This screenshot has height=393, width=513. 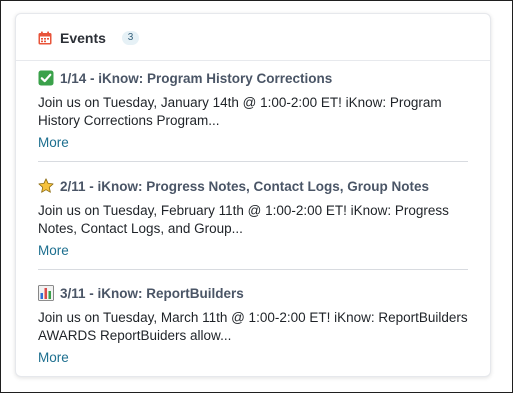 I want to click on bar-chart-icon, so click(x=46, y=293).